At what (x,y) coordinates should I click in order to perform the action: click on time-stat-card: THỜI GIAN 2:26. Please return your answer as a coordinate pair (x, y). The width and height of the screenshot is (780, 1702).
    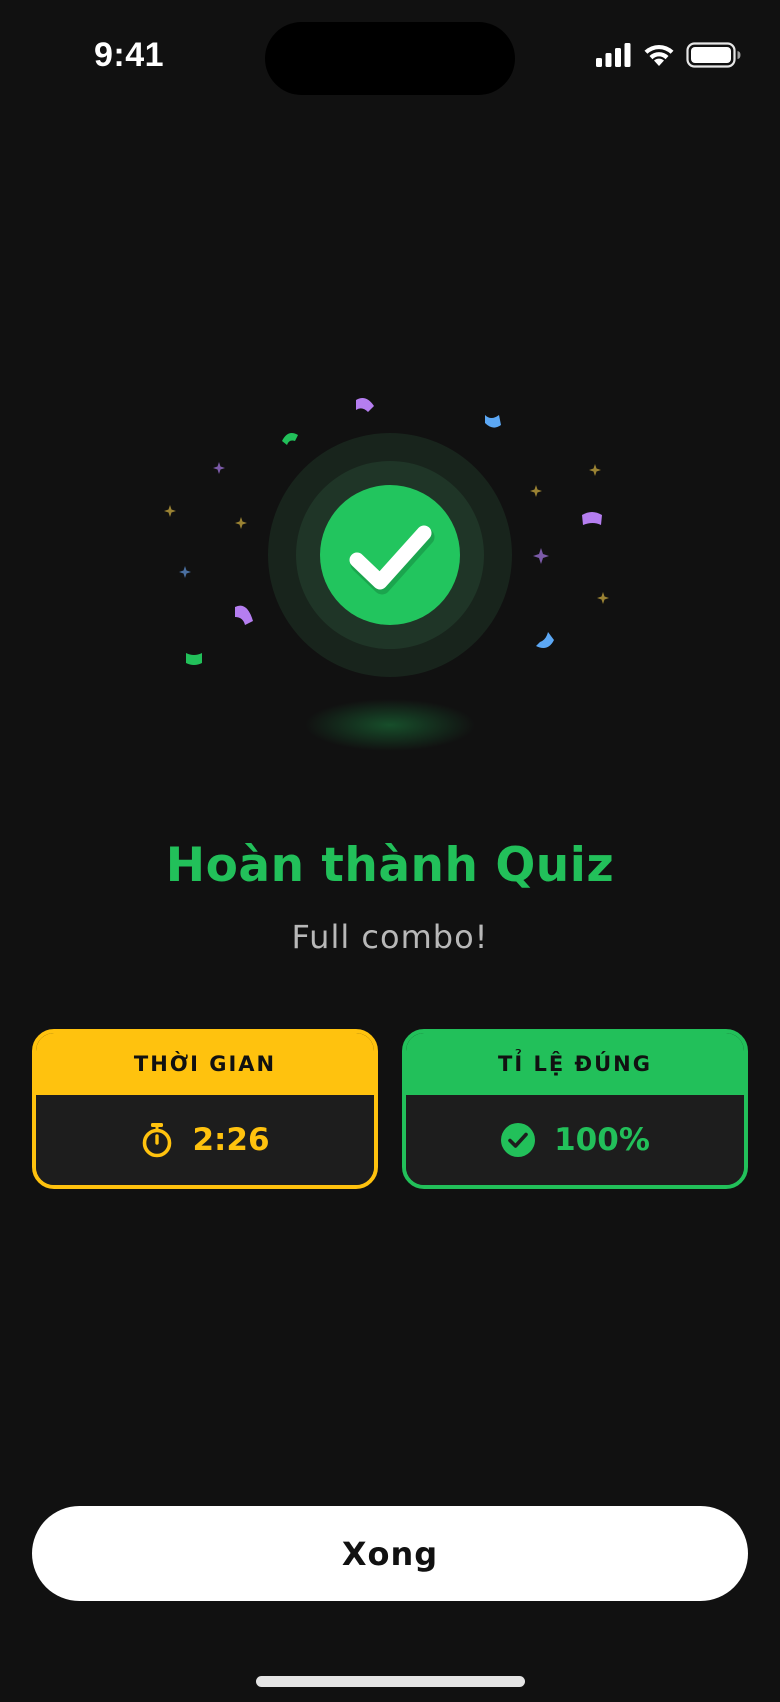
    Looking at the image, I should click on (205, 1109).